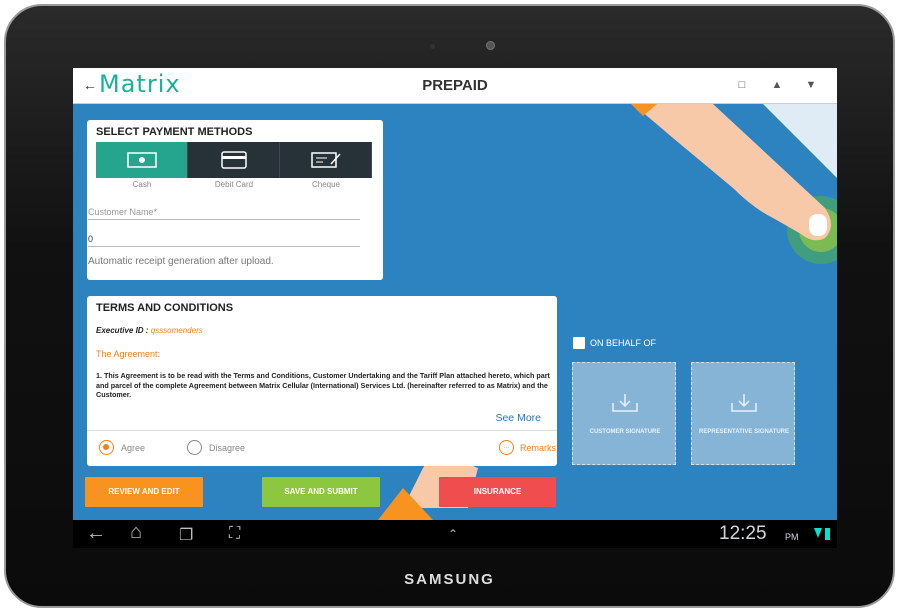 This screenshot has width=899, height=612. What do you see at coordinates (827, 534) in the screenshot?
I see `battery-icon` at bounding box center [827, 534].